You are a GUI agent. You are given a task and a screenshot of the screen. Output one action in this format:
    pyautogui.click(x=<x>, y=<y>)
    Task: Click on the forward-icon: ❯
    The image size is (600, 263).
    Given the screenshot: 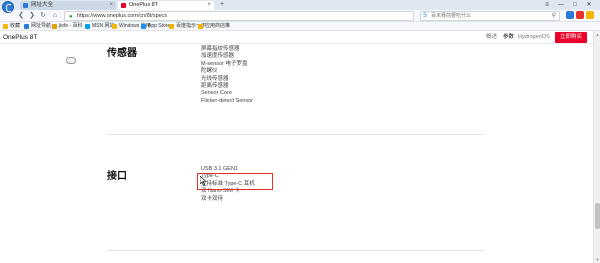 What is the action you would take?
    pyautogui.click(x=32, y=16)
    